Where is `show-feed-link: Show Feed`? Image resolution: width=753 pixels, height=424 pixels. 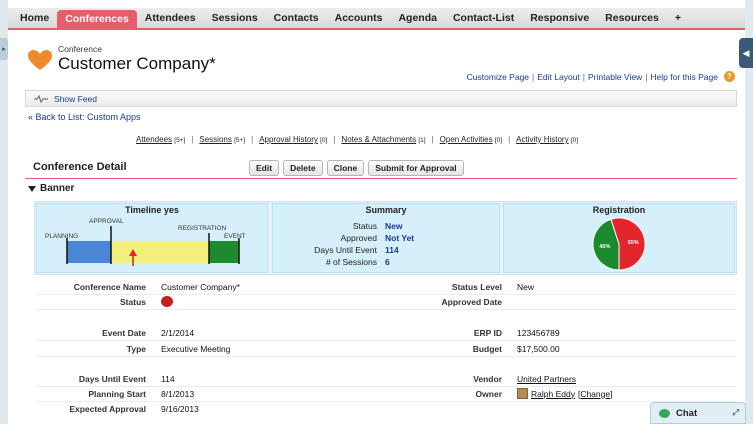 show-feed-link: Show Feed is located at coordinates (75, 99).